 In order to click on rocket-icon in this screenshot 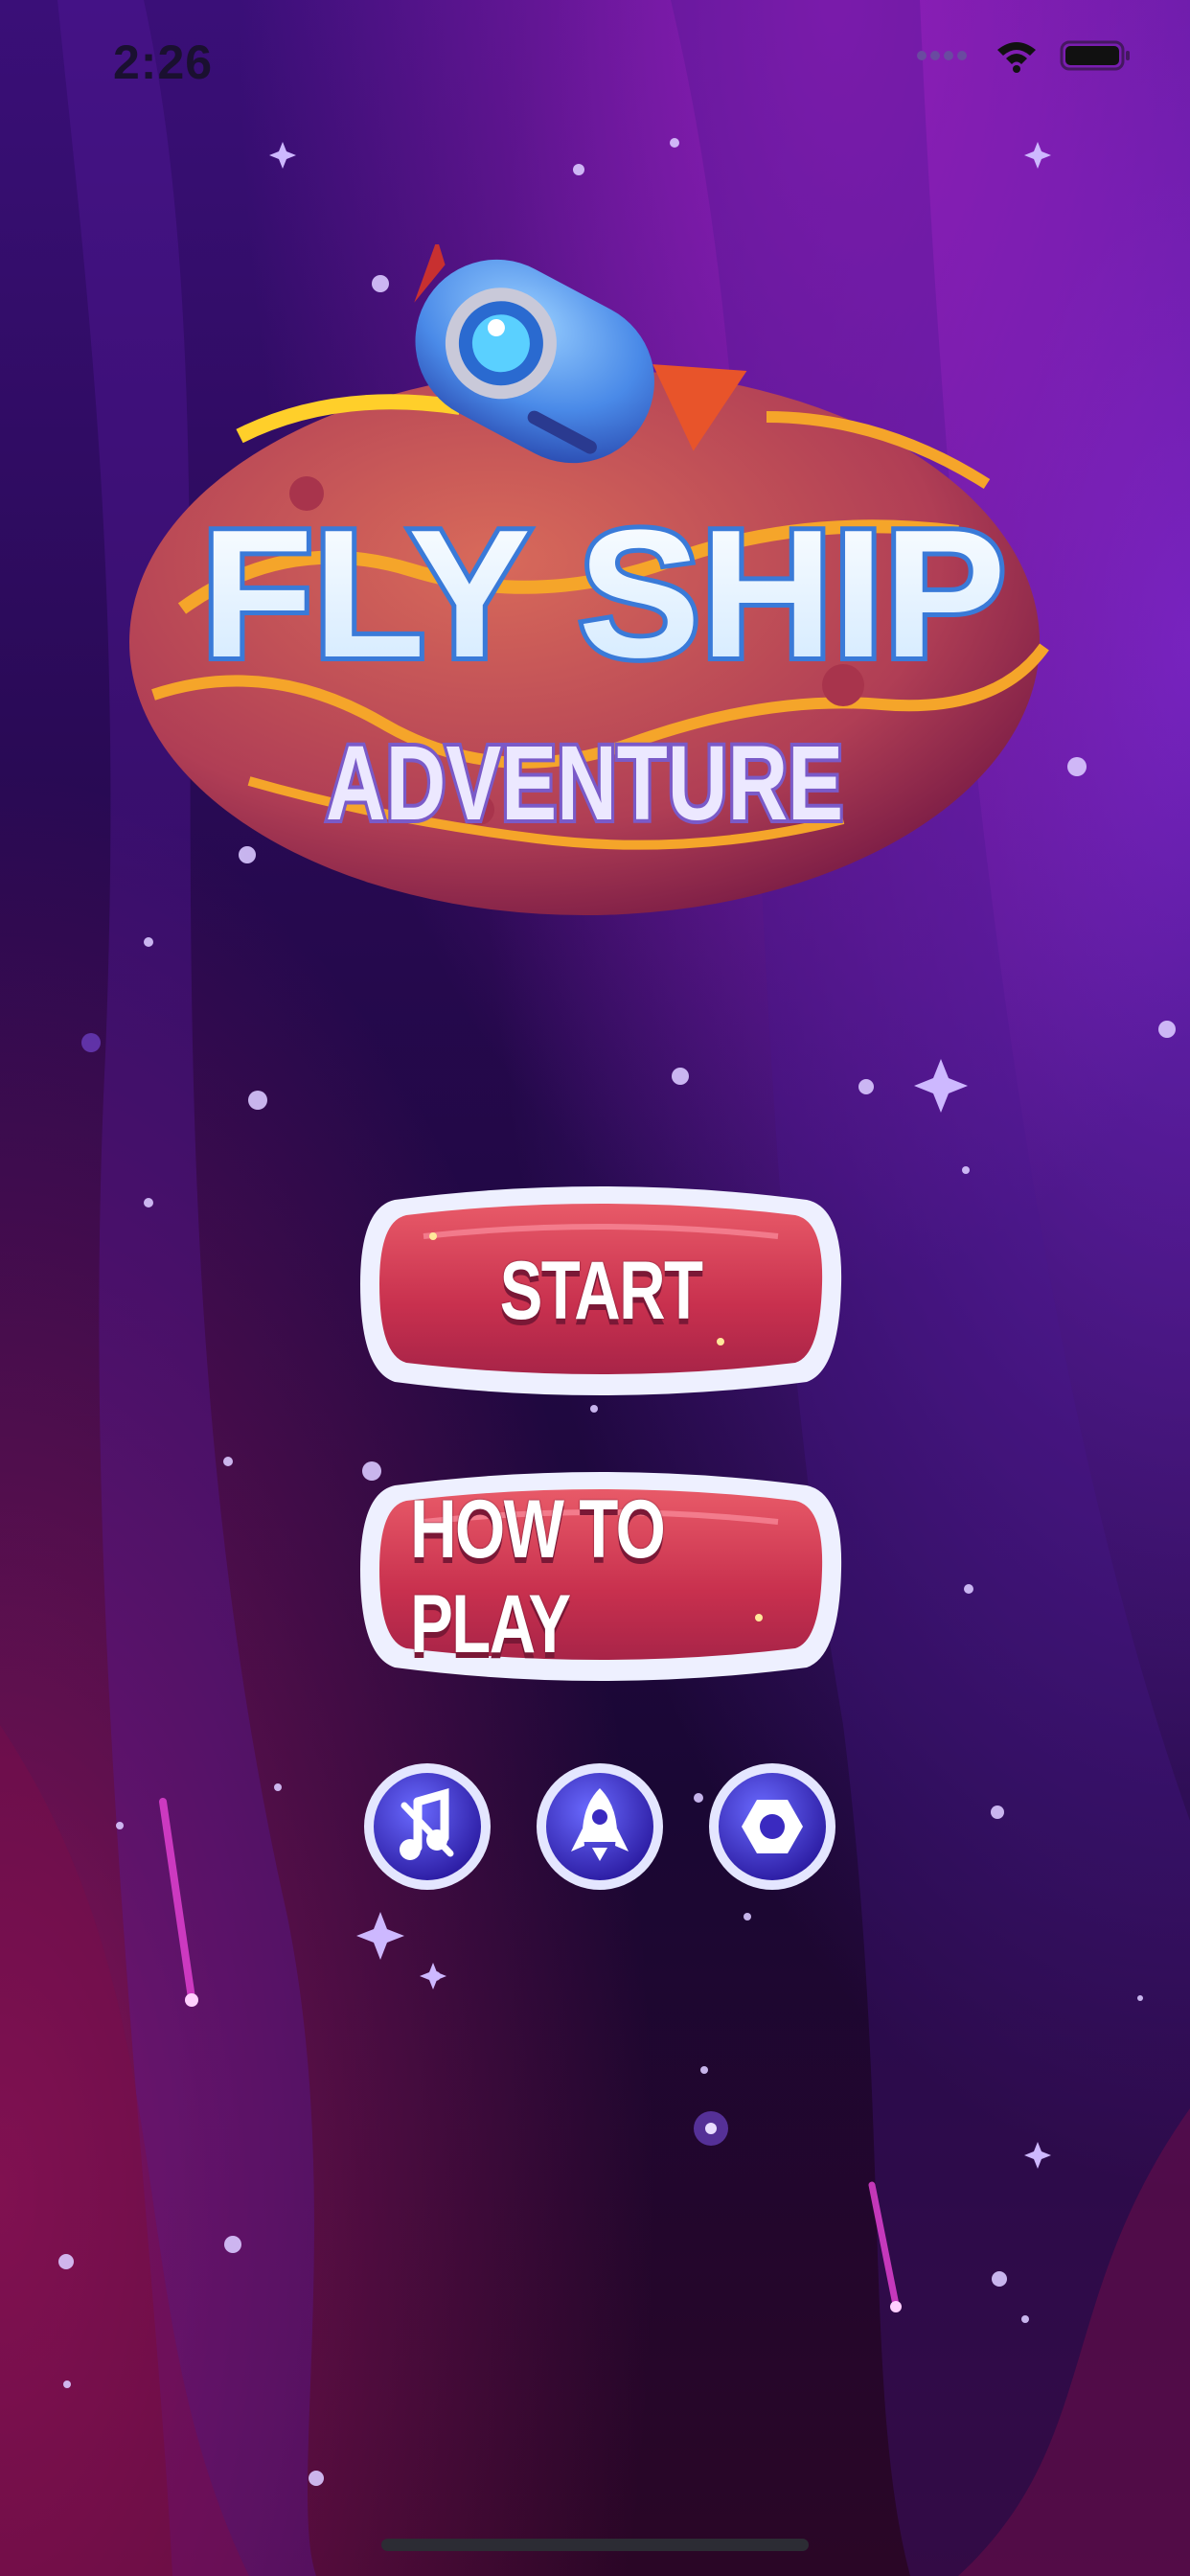, I will do `click(600, 1826)`.